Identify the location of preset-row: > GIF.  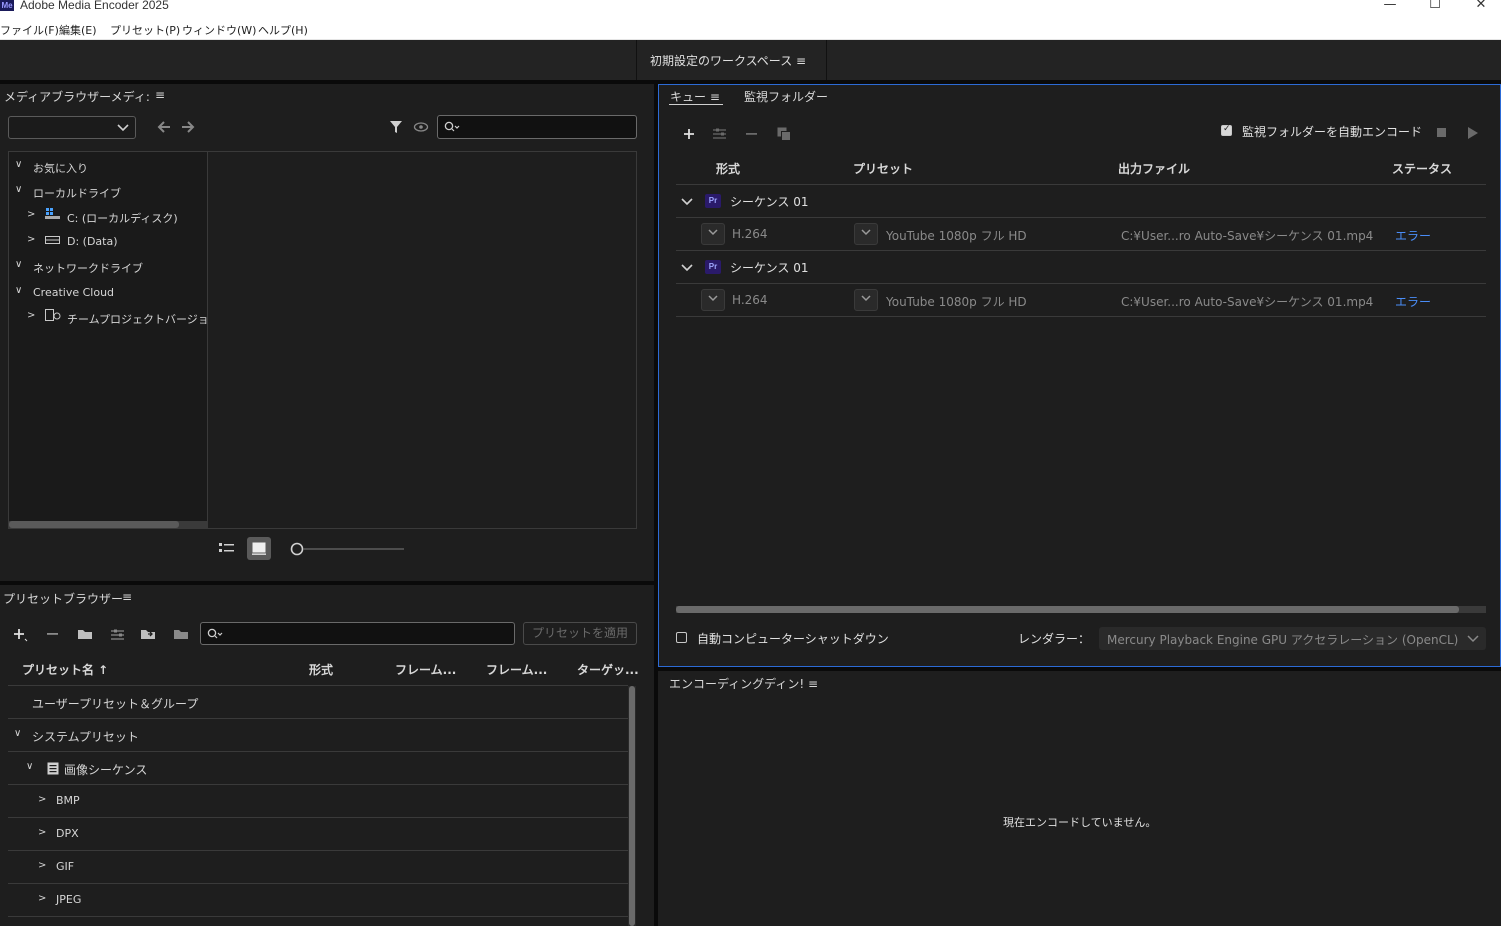
(318, 867).